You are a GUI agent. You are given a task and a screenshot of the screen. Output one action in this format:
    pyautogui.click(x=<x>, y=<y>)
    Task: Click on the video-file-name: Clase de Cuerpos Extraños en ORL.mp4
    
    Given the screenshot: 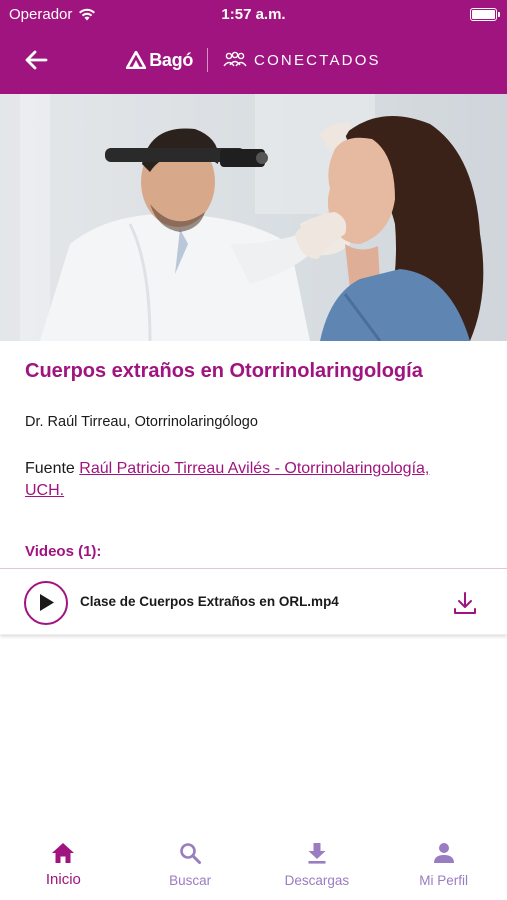 What is the action you would take?
    pyautogui.click(x=209, y=601)
    